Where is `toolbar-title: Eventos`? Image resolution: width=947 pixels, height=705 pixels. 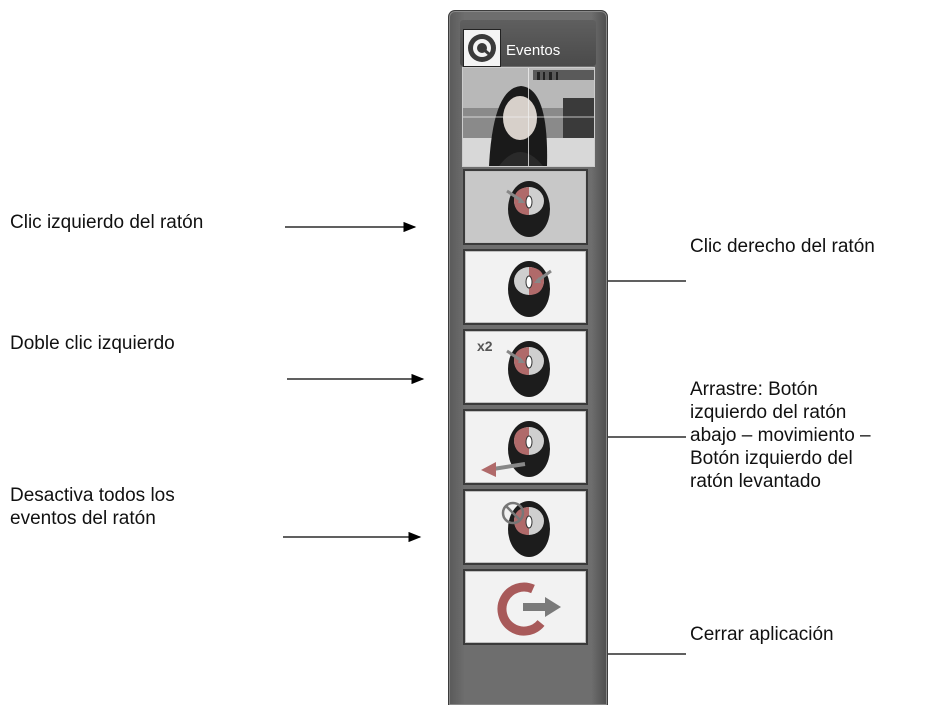
toolbar-title: Eventos is located at coordinates (533, 50).